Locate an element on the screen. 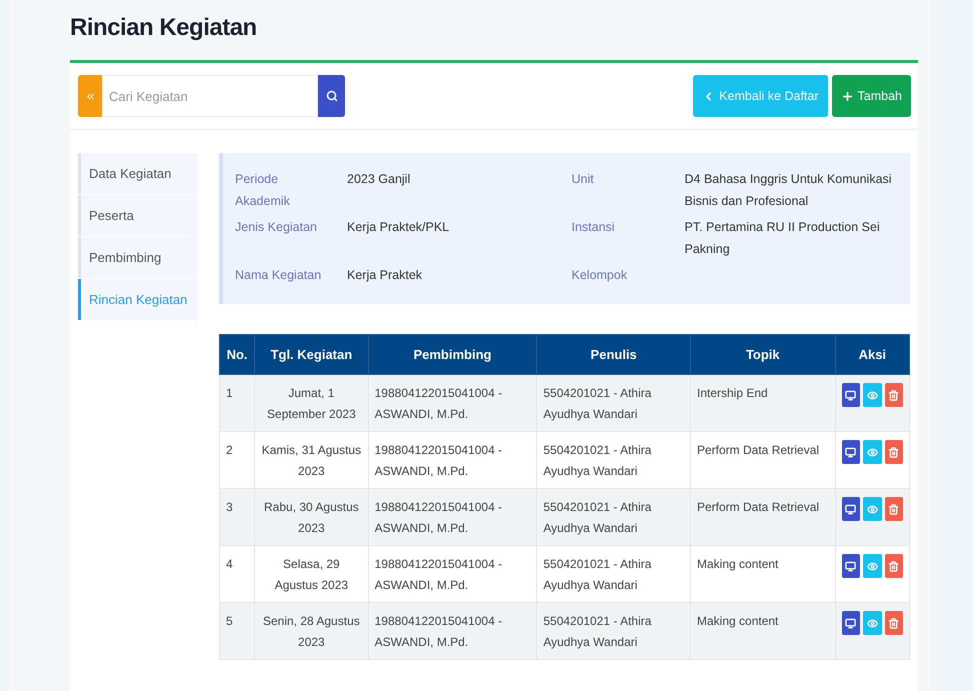 This screenshot has width=973, height=691. info-value: D4 Bahasa Inggris Untuk Komunikasi Bisnis dan Profesional is located at coordinates (788, 190).